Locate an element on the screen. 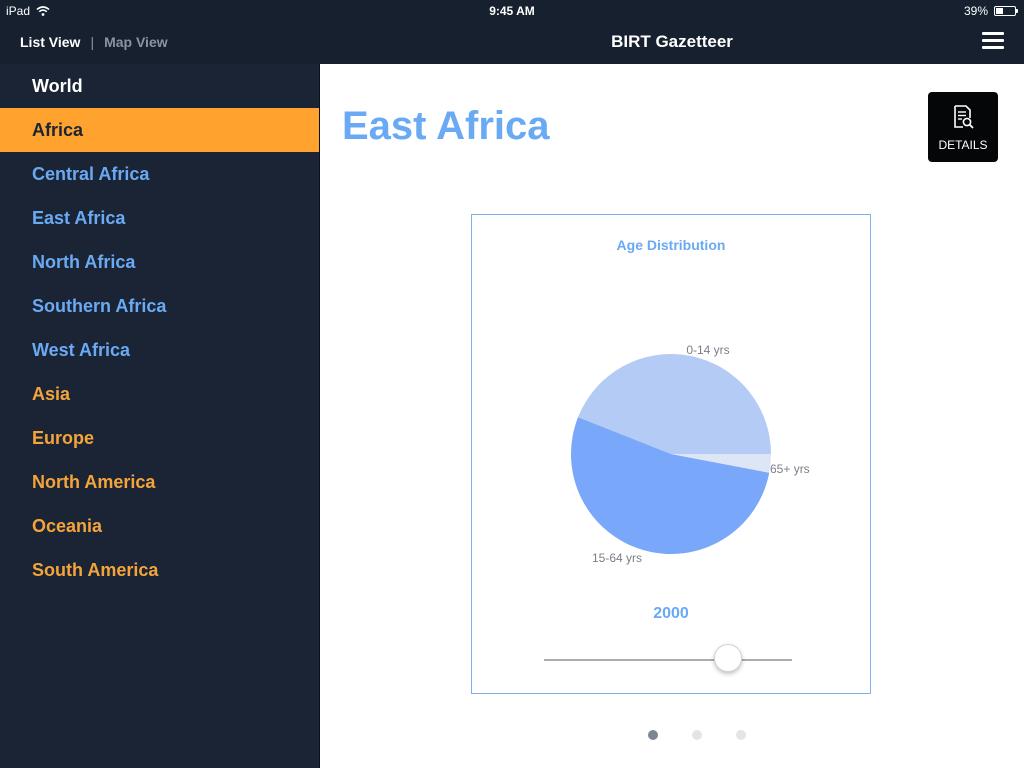  battery-icon is located at coordinates (1006, 11).